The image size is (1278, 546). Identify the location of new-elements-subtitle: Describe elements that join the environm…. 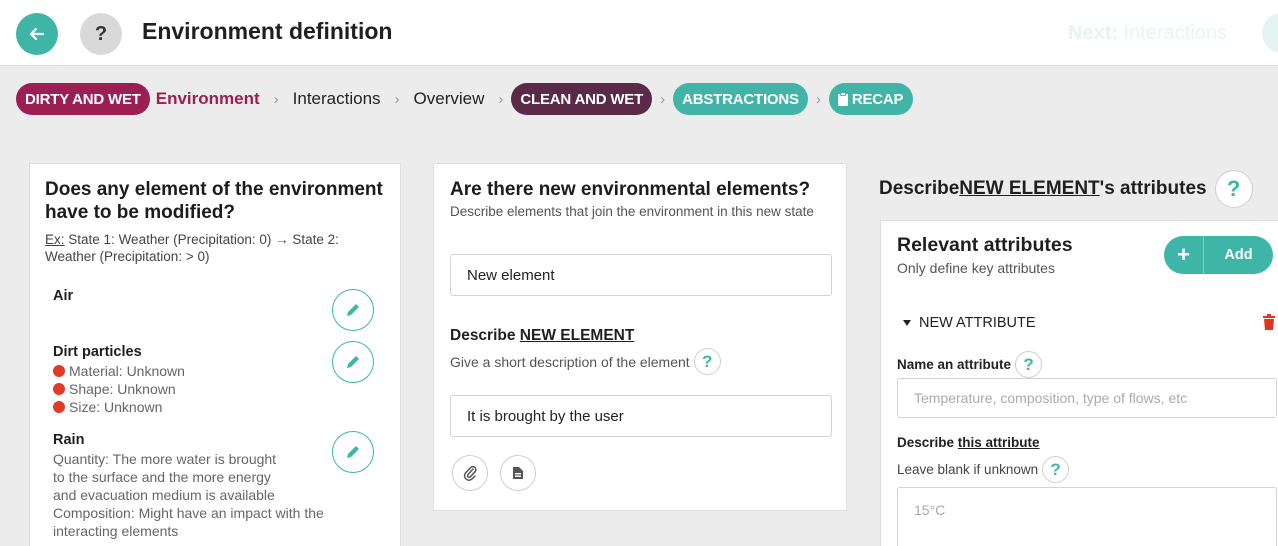
(632, 211).